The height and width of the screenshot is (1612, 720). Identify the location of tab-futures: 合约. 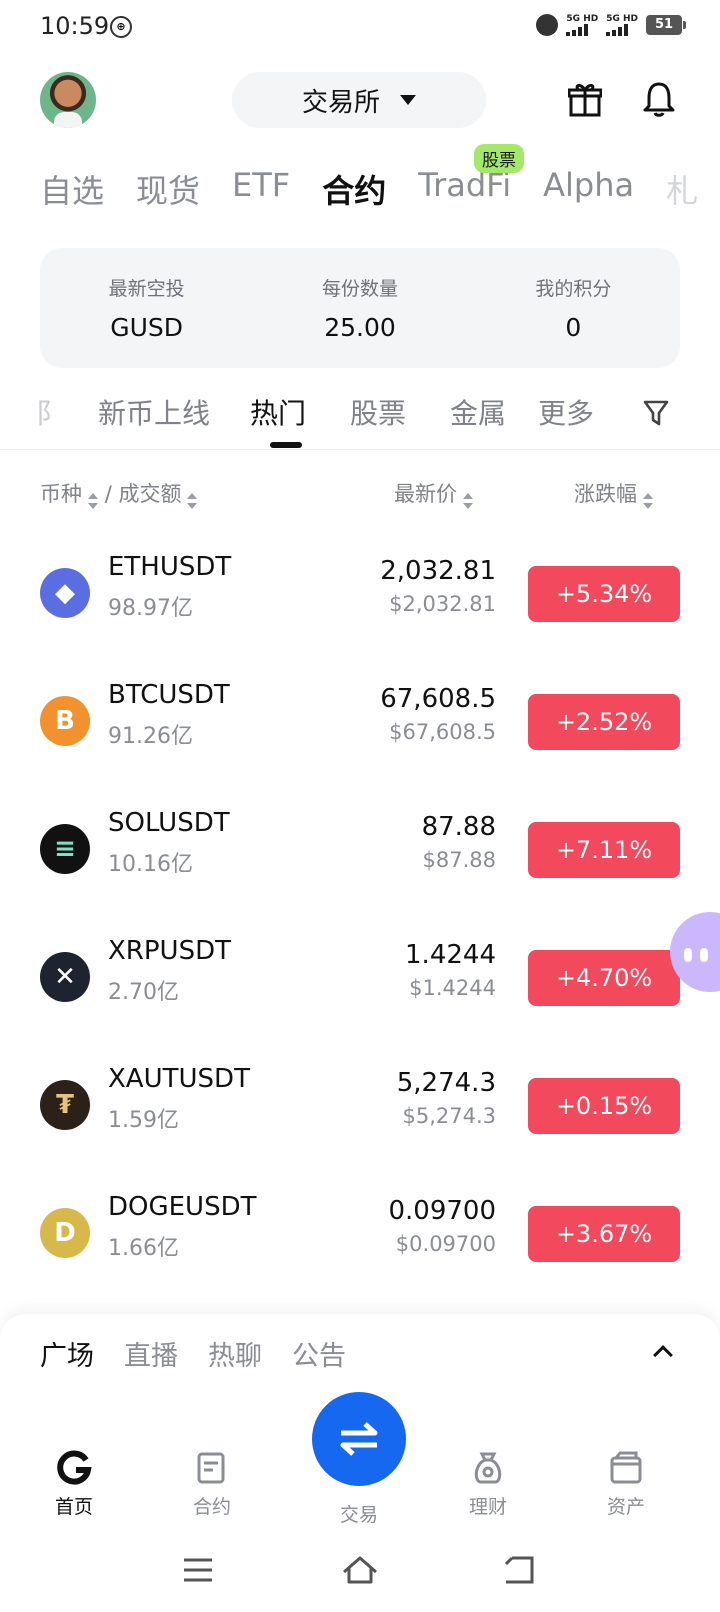
(354, 190).